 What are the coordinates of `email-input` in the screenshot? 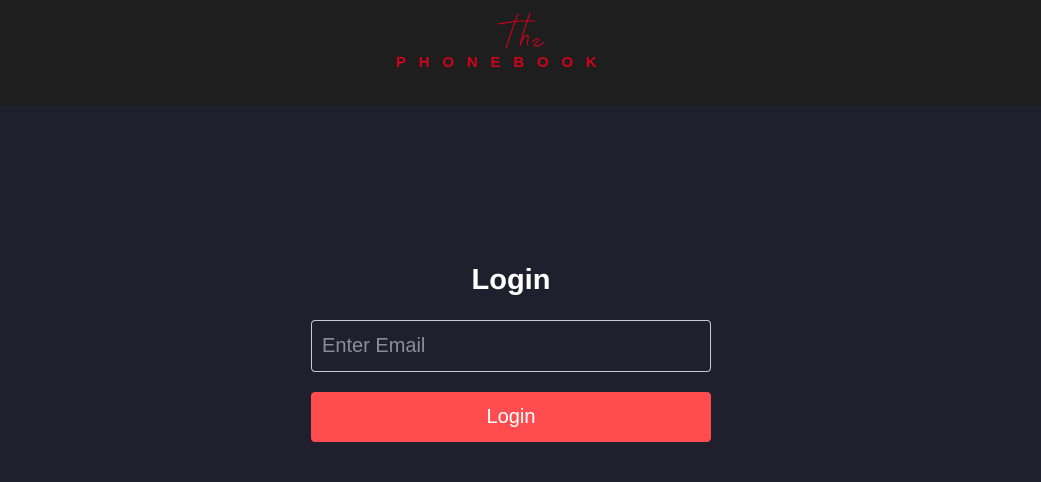 It's located at (511, 346).